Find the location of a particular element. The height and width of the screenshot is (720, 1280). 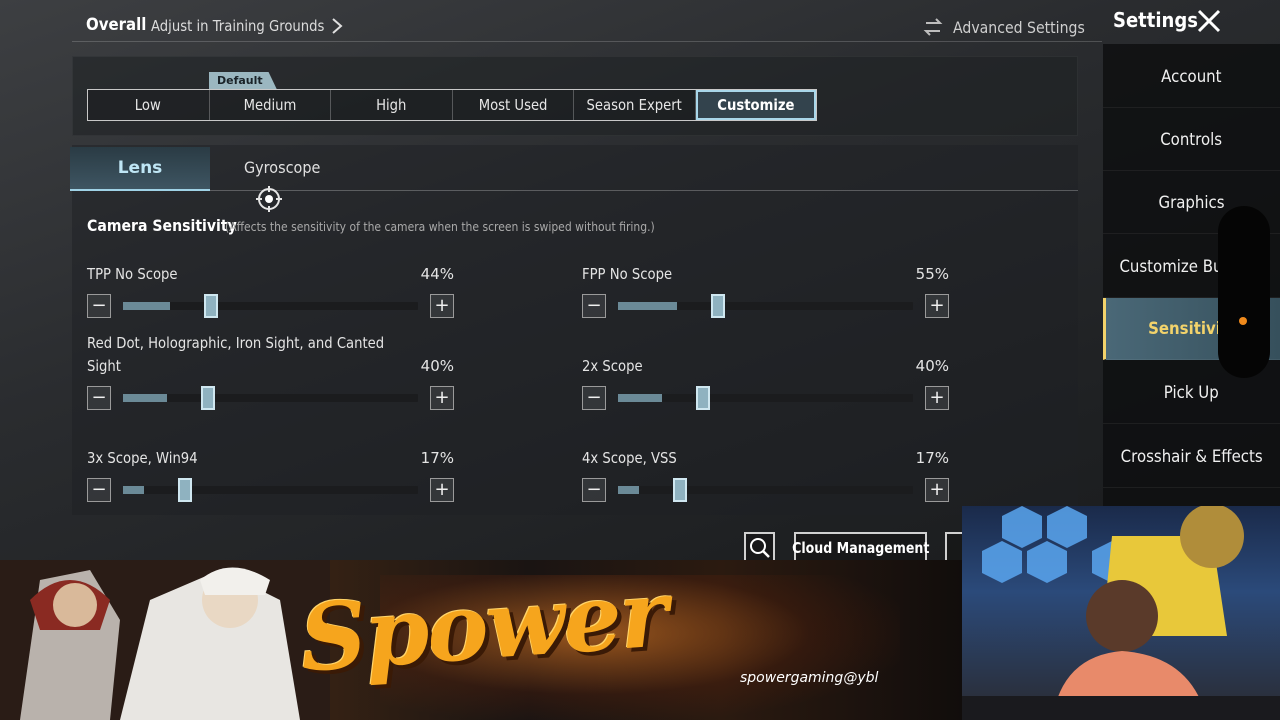

tab-gyroscope: Gyroscope is located at coordinates (282, 167).